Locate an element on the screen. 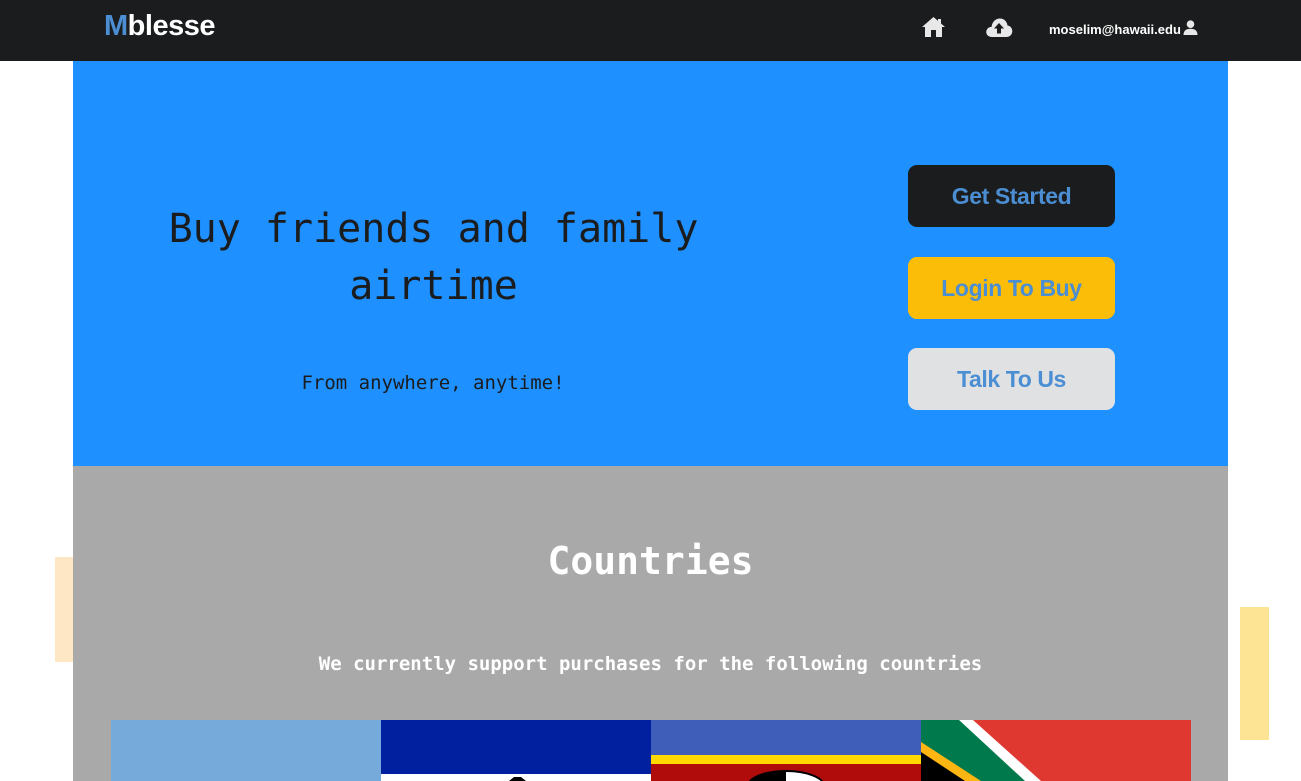 This screenshot has width=1301, height=781. brand-logo: Mblesse is located at coordinates (159, 26).